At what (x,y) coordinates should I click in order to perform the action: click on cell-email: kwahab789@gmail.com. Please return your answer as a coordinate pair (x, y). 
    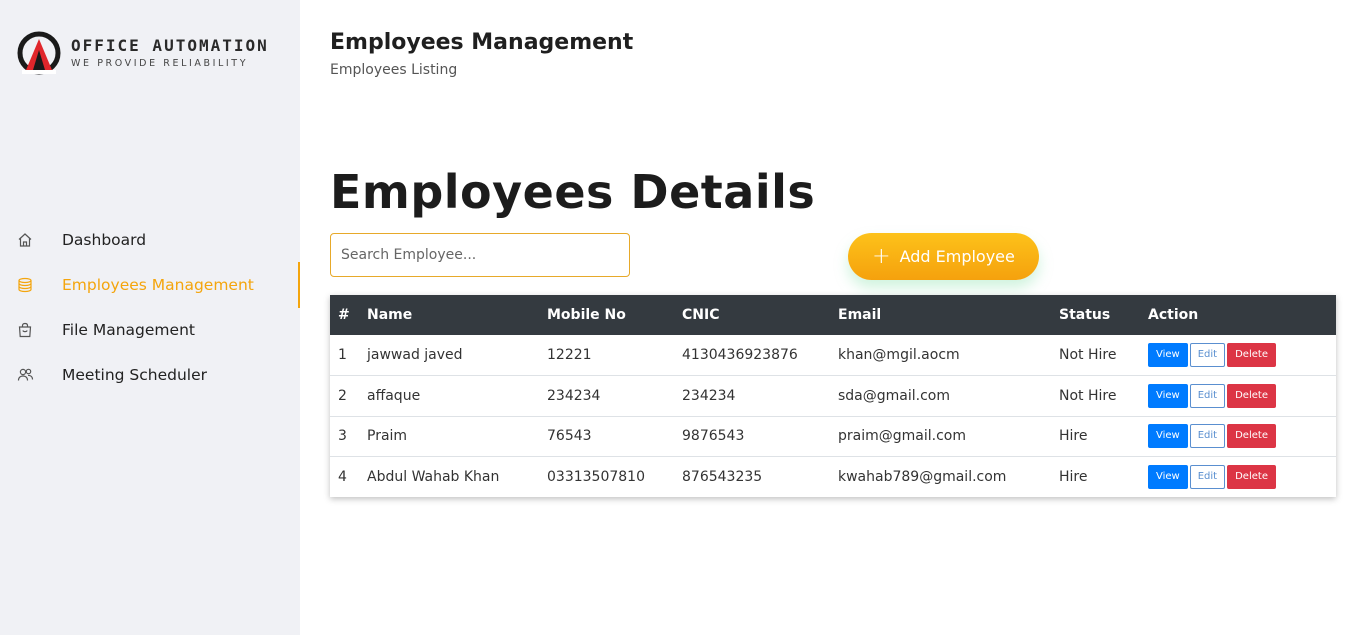
    Looking at the image, I should click on (922, 477).